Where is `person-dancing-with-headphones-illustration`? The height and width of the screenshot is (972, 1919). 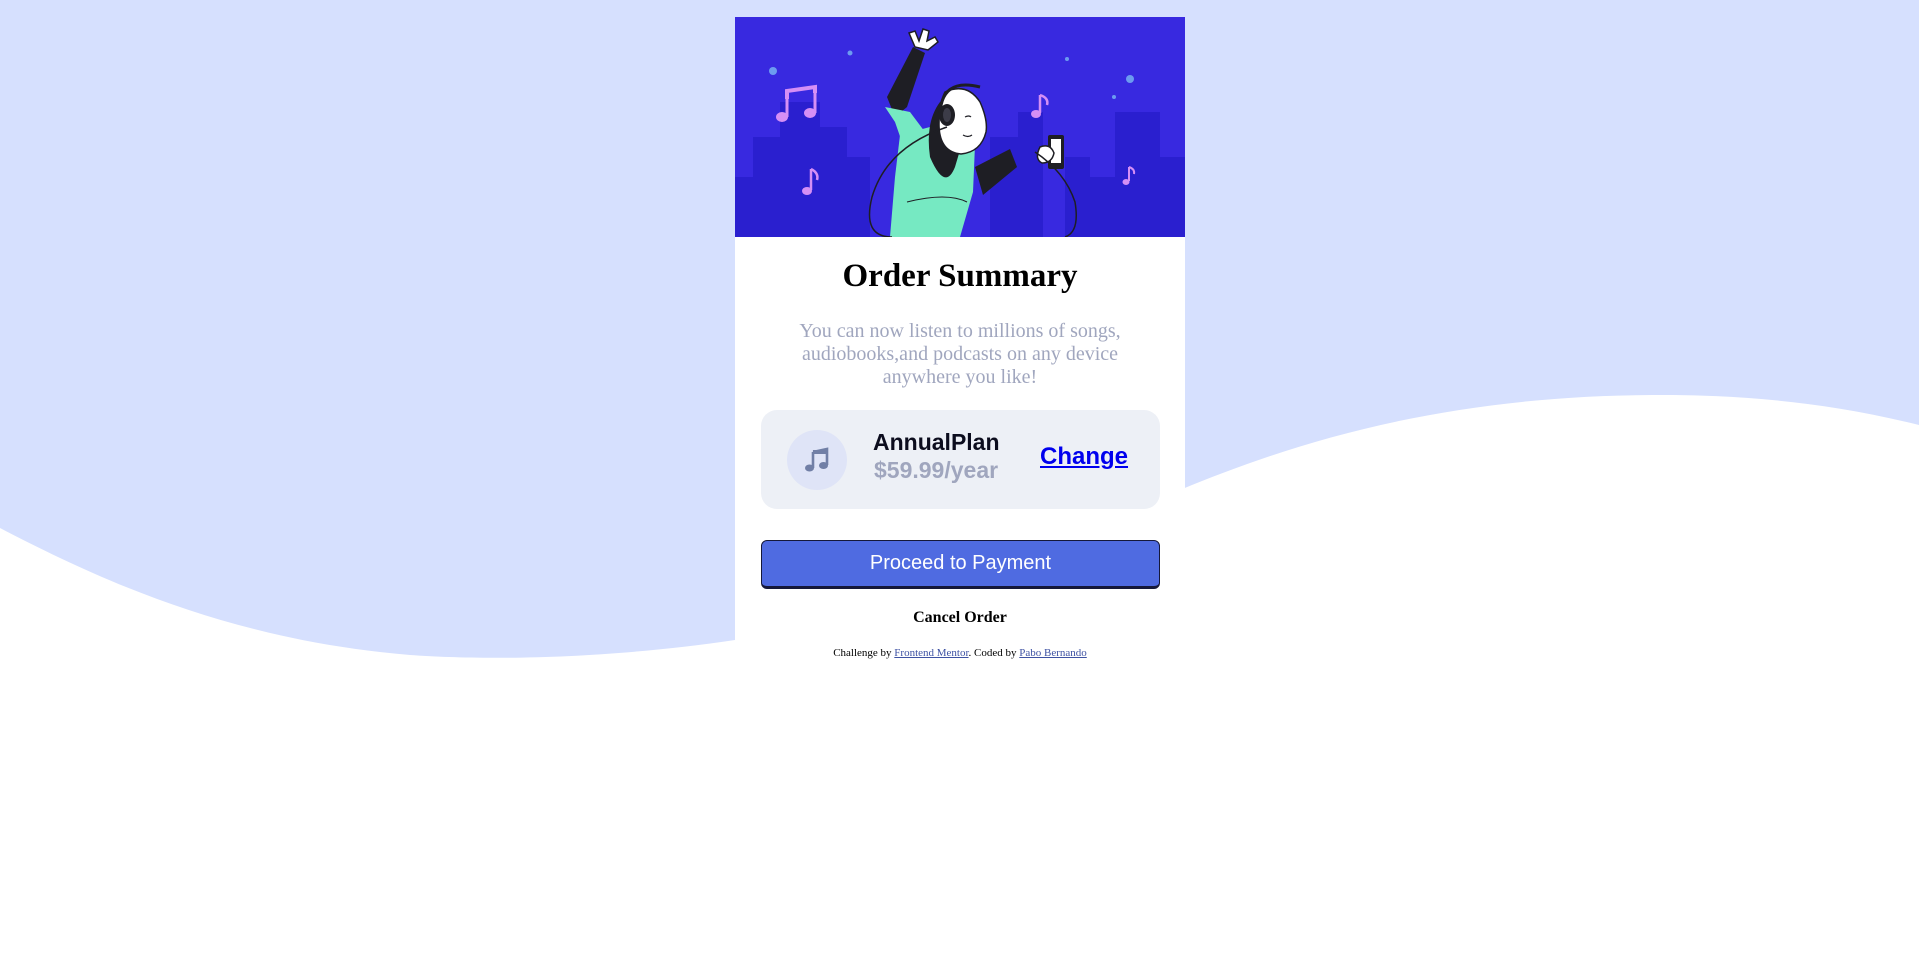 person-dancing-with-headphones-illustration is located at coordinates (960, 127).